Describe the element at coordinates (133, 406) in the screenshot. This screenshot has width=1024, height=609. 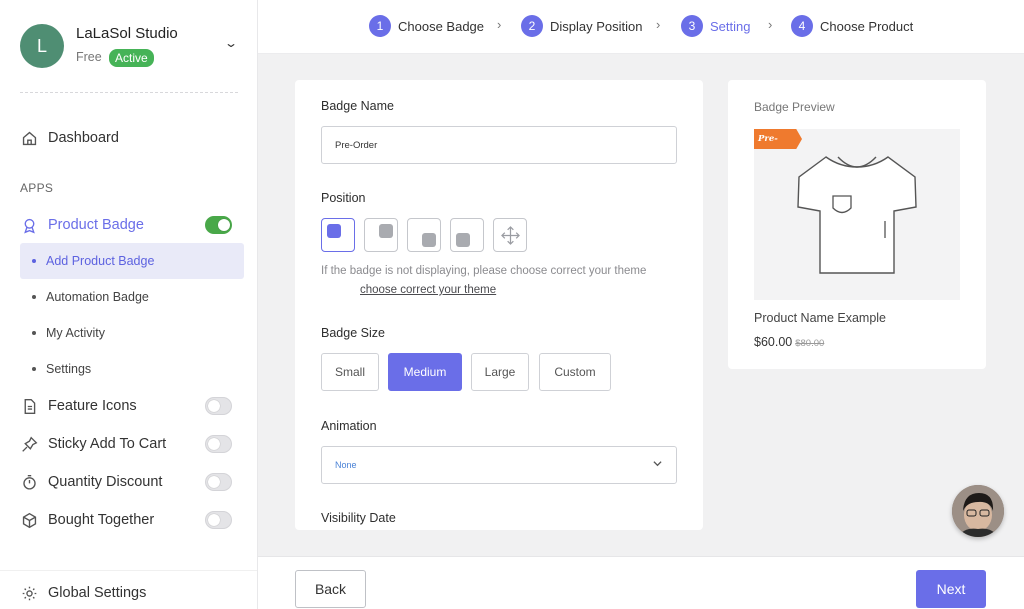
I see `nav-feature-icons: Feature Icons` at that location.